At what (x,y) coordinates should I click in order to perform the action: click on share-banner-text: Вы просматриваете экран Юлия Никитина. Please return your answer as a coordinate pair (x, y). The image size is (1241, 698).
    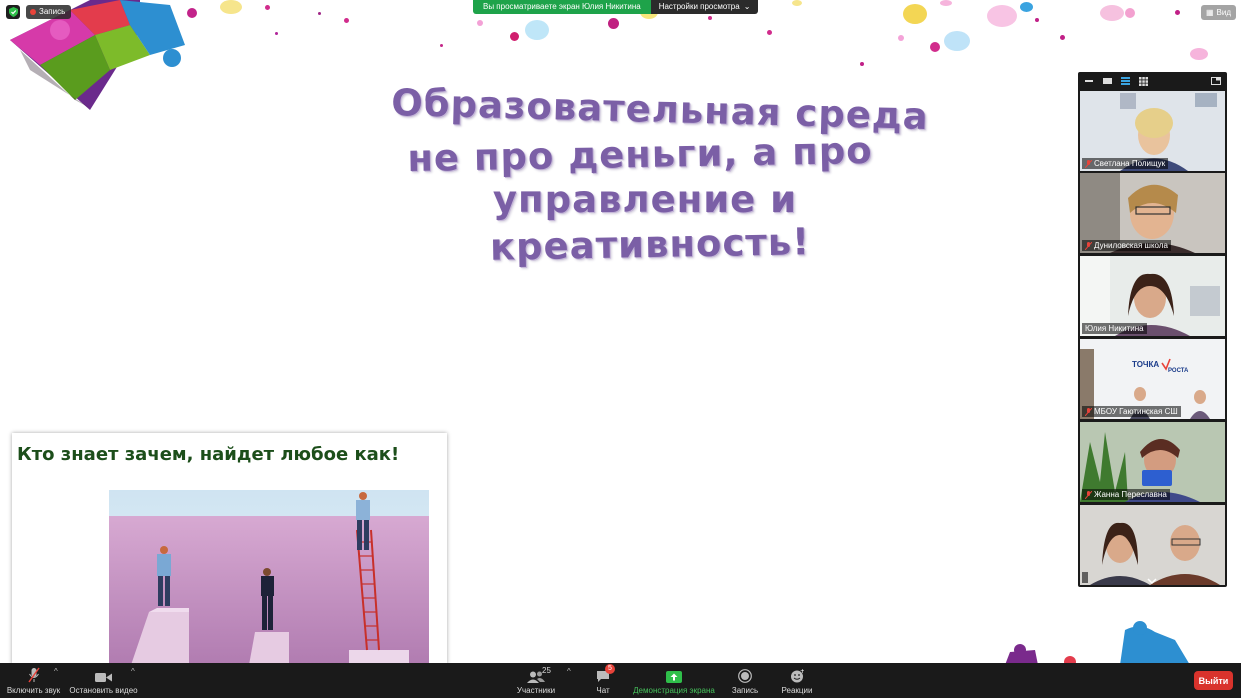
    Looking at the image, I should click on (562, 7).